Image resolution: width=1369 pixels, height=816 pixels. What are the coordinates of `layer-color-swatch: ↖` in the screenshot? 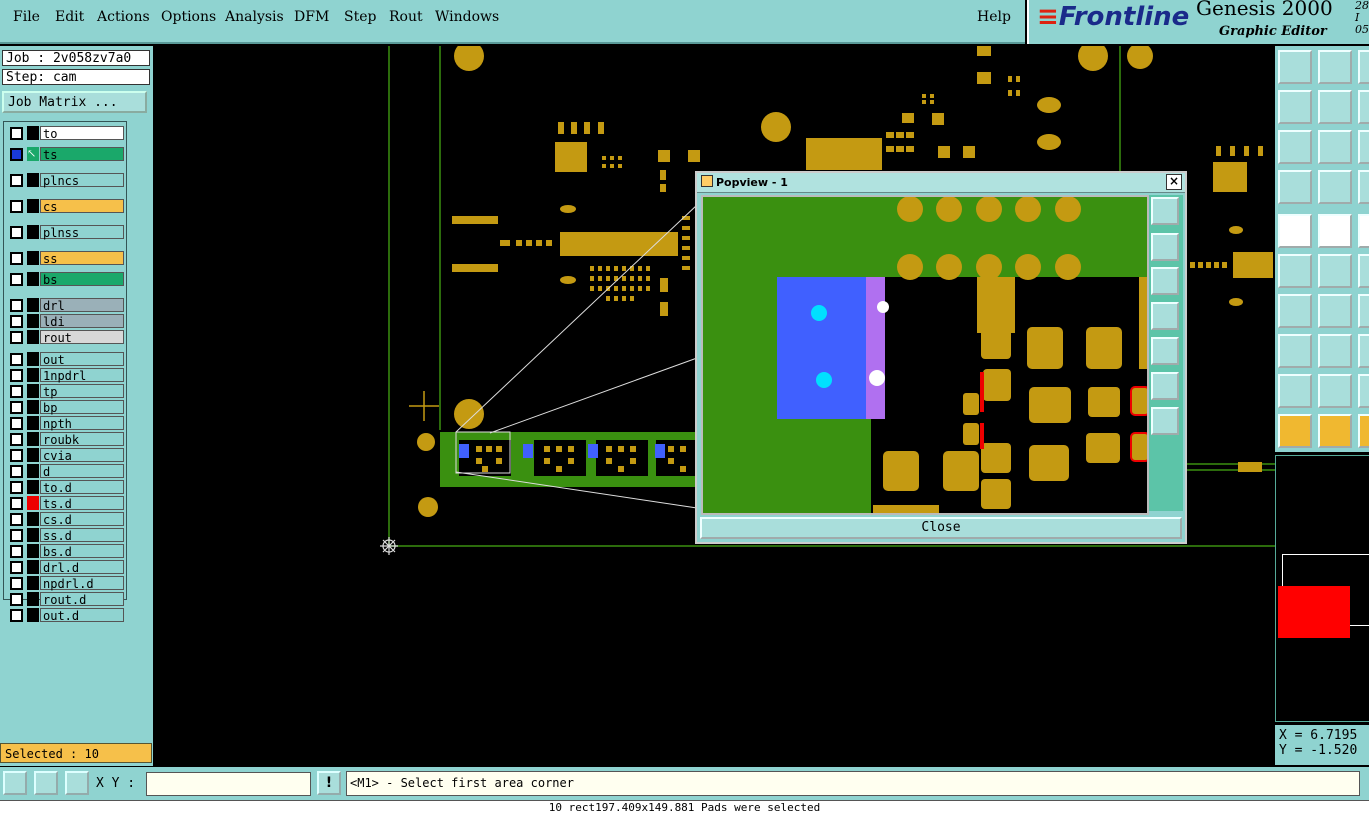 It's located at (33, 154).